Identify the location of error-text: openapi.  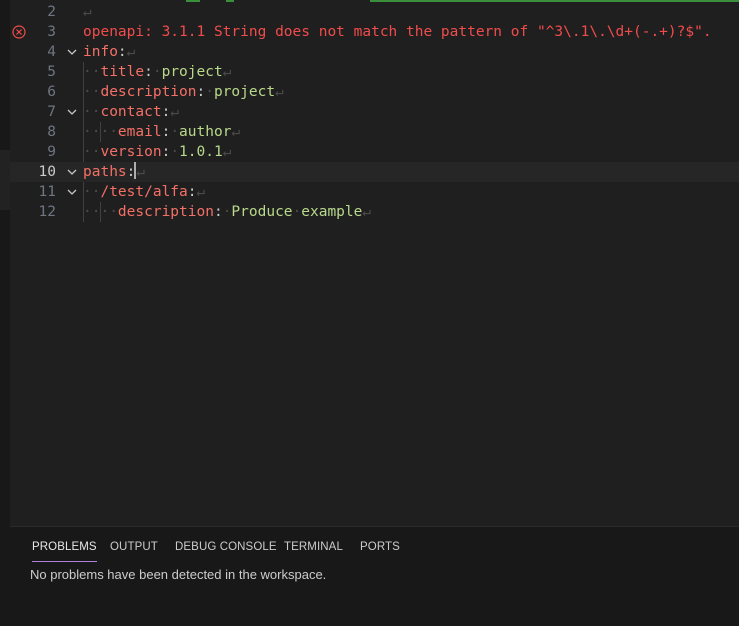
(114, 32).